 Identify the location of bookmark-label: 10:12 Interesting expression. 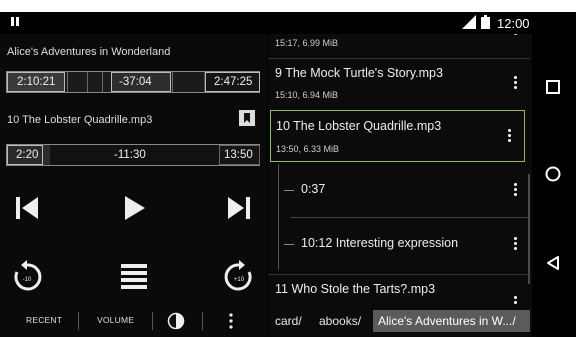
(380, 243).